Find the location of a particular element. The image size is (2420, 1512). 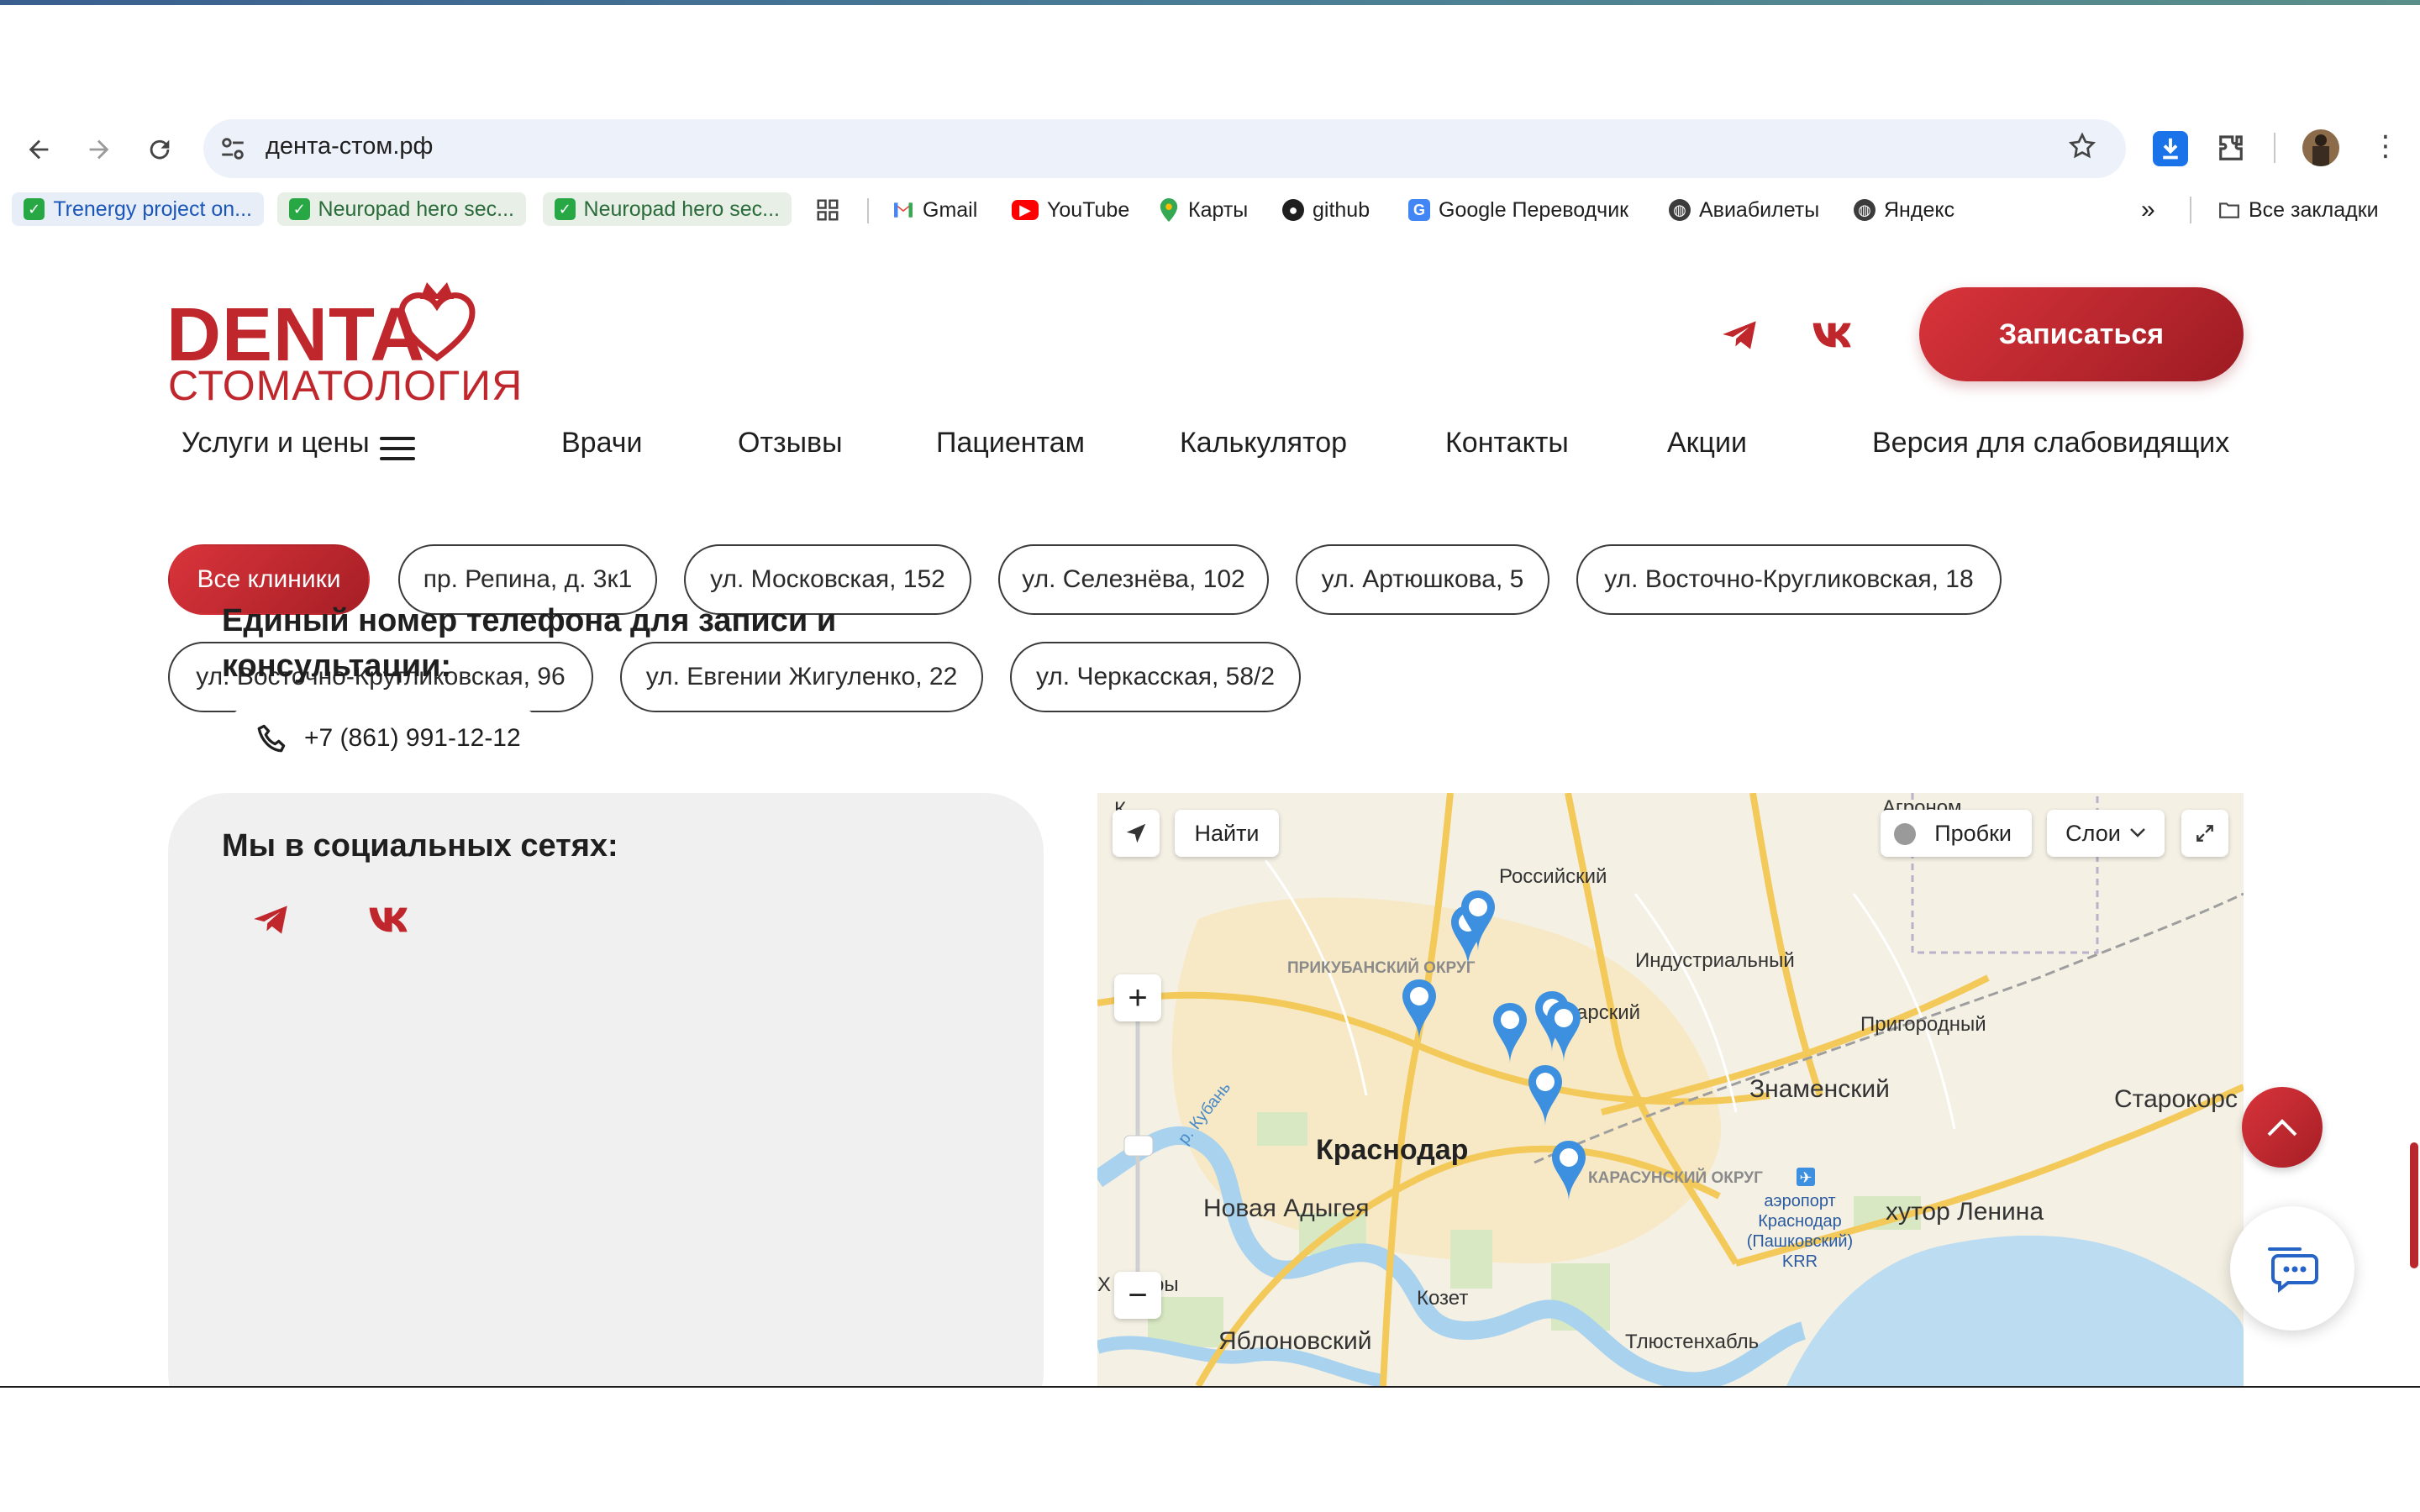

bookmark-google-translate: G Google Переводчик is located at coordinates (1518, 210).